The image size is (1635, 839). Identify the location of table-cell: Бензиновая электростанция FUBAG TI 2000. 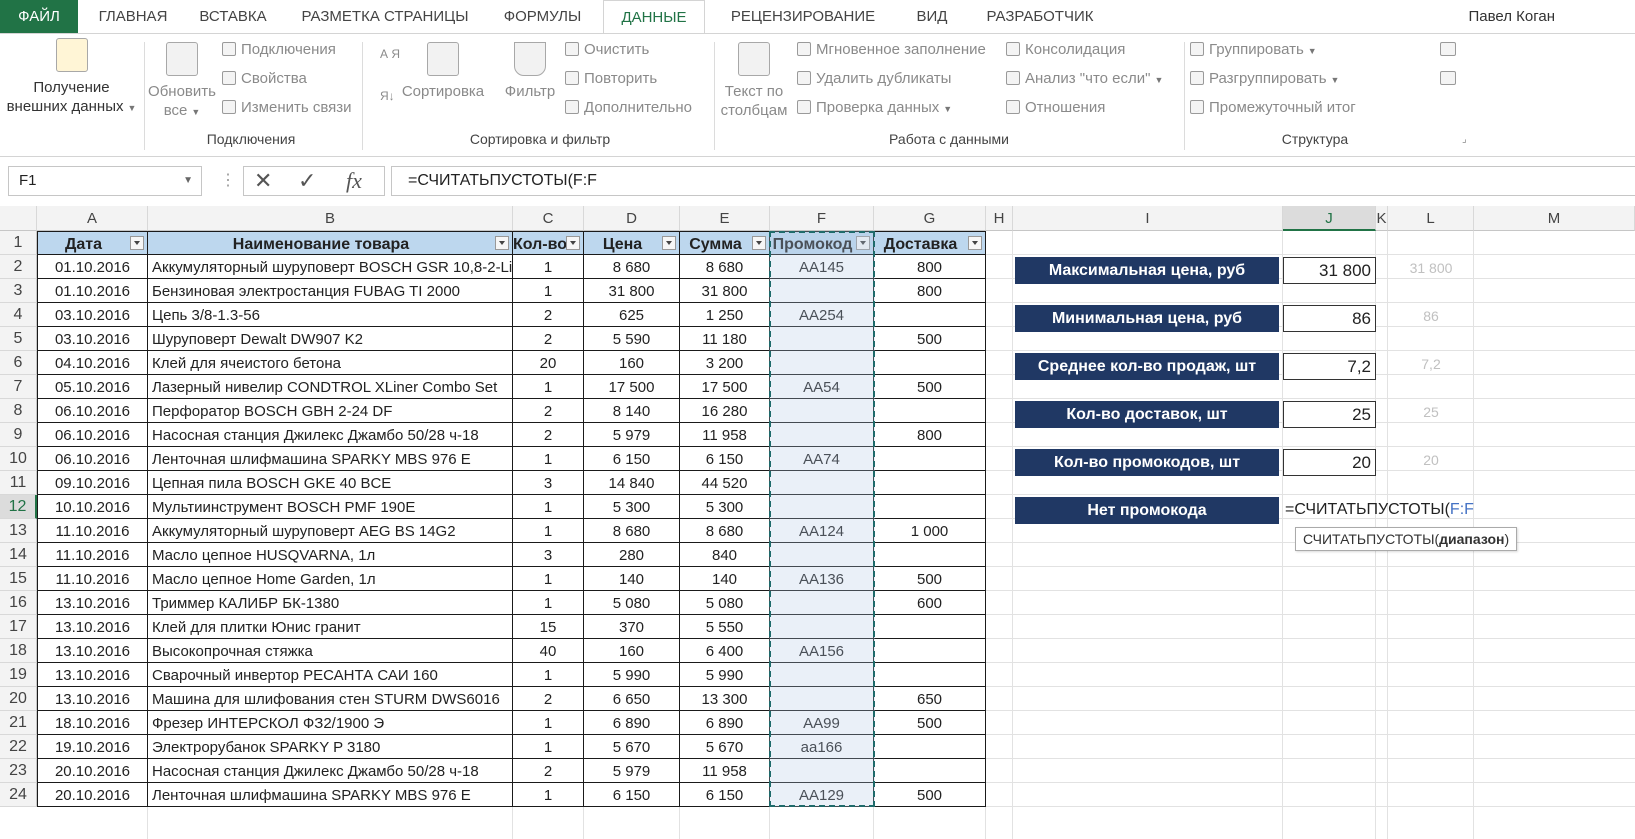
(330, 291).